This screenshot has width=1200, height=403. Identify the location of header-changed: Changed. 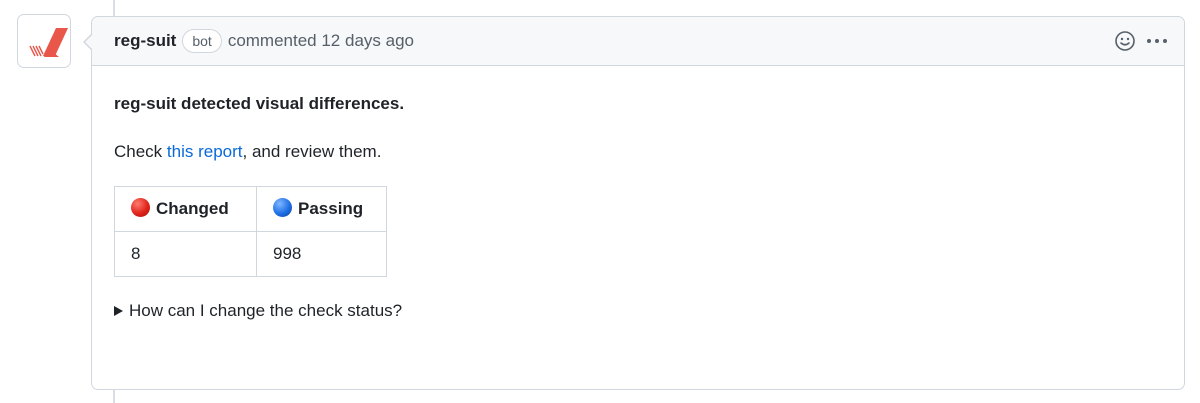
(185, 209).